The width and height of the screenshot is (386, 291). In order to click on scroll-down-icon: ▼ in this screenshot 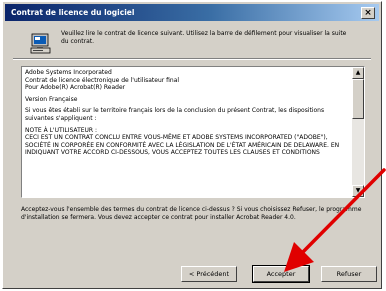, I will do `click(358, 191)`.